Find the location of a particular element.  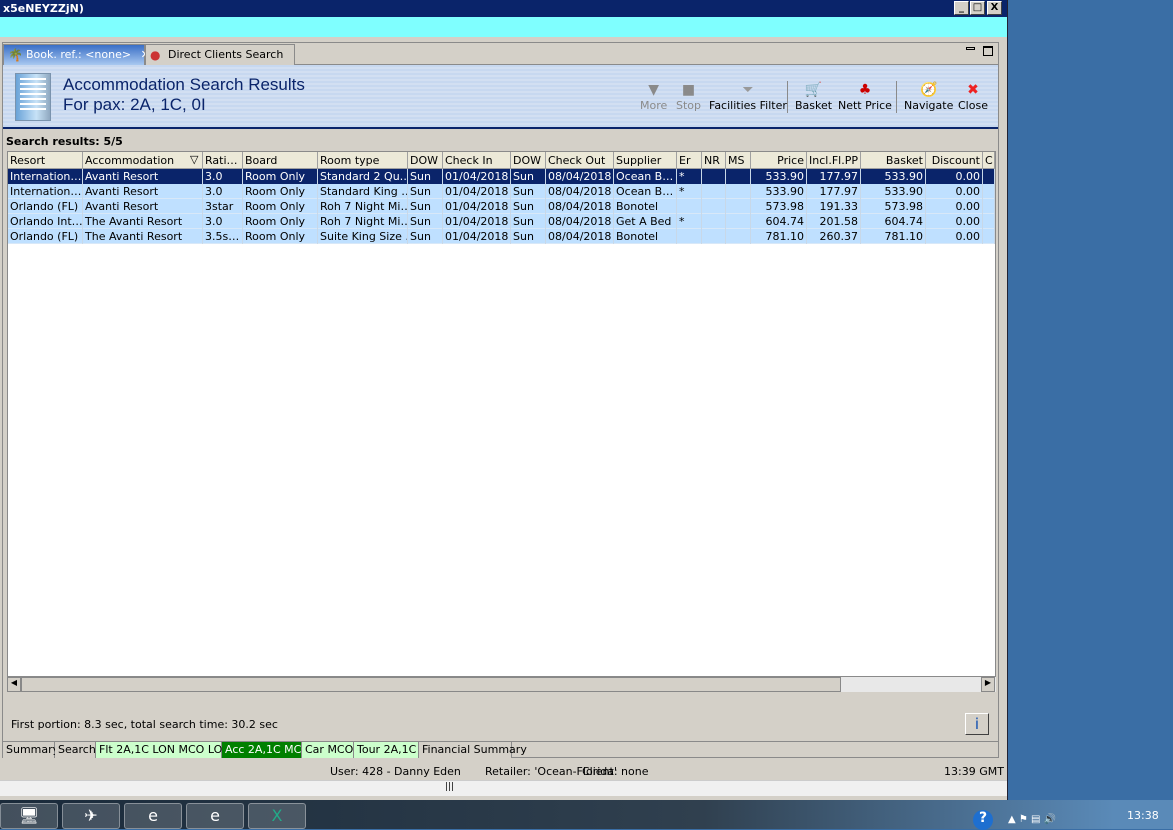

tab-direct-clients-search: ● Direct Clients Search is located at coordinates (220, 54).